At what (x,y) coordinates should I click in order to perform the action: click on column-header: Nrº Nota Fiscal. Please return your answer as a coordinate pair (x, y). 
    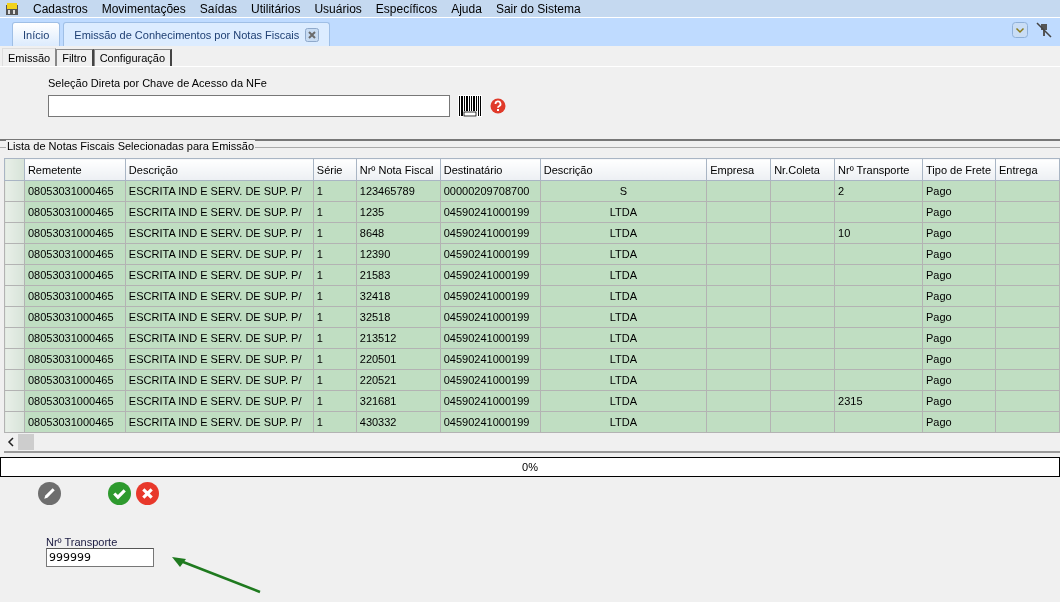
    Looking at the image, I should click on (398, 169).